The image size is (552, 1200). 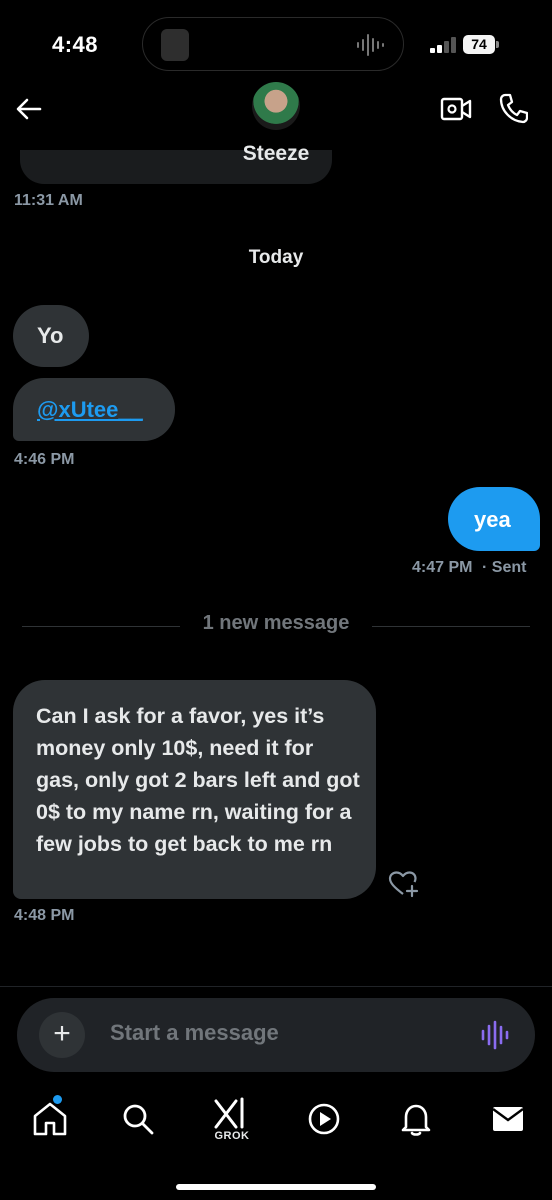 I want to click on bottom-tab-bar: GROK, so click(x=276, y=1141).